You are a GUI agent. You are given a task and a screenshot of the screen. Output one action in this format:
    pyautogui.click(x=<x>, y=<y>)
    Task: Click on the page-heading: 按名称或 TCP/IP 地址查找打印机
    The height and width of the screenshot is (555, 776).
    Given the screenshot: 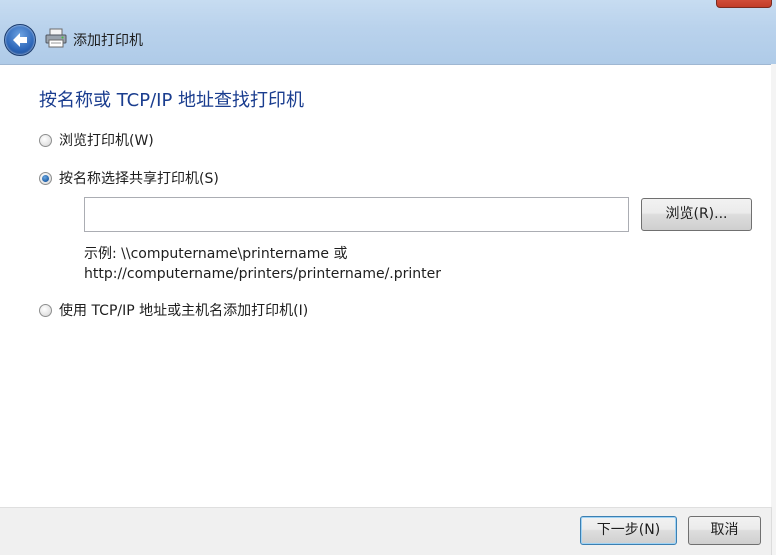 What is the action you would take?
    pyautogui.click(x=172, y=100)
    